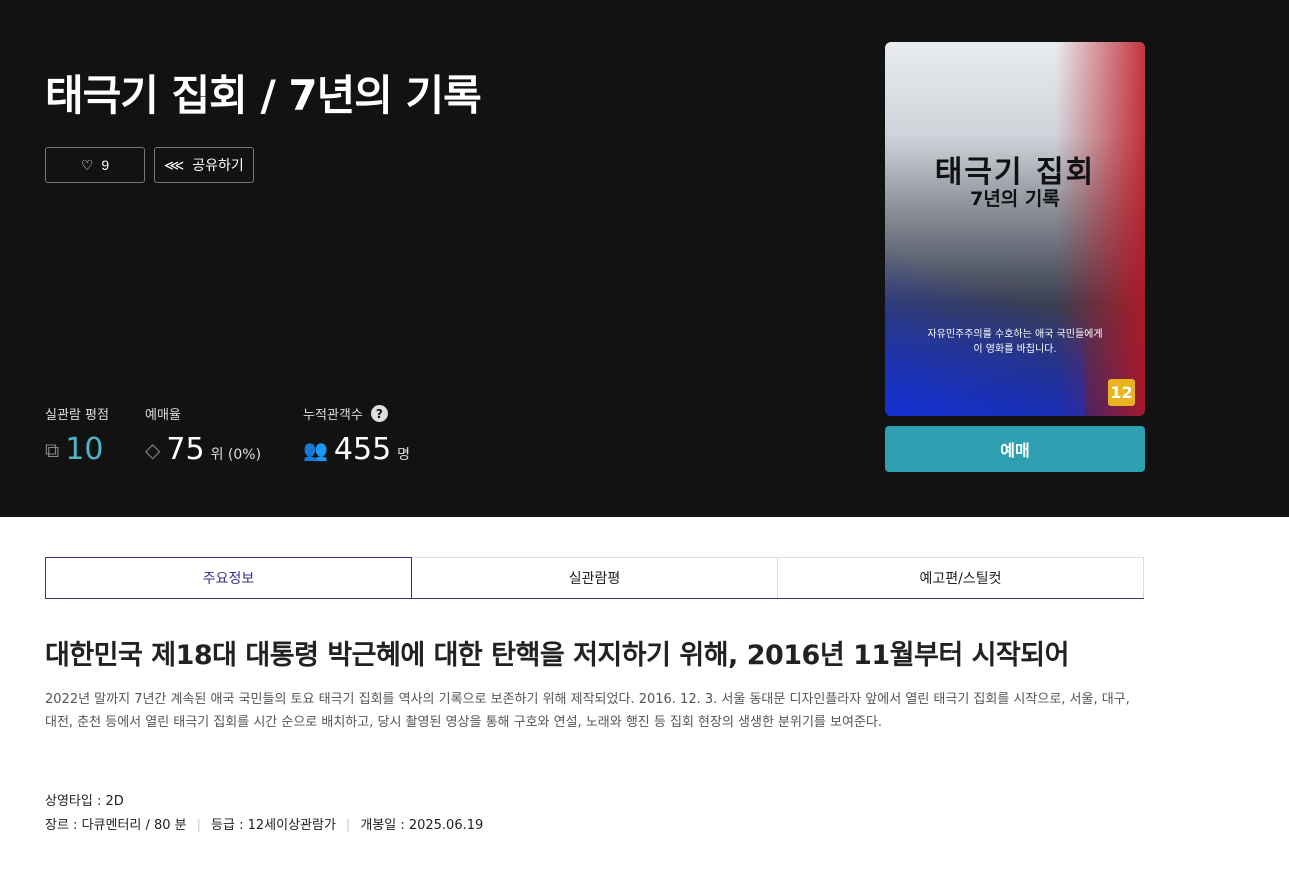 The width and height of the screenshot is (1289, 885). Describe the element at coordinates (95, 165) in the screenshot. I see `like-button: ♡ 9` at that location.